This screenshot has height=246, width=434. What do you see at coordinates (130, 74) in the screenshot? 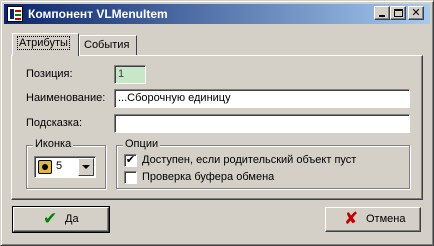
I see `position-field: 1` at bounding box center [130, 74].